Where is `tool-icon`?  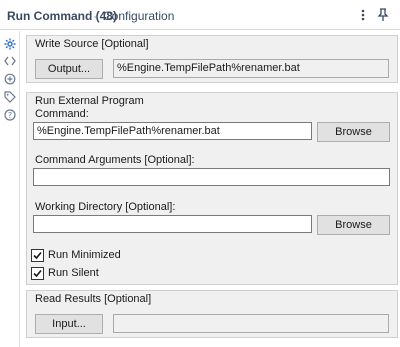
tool-icon is located at coordinates (10, 79).